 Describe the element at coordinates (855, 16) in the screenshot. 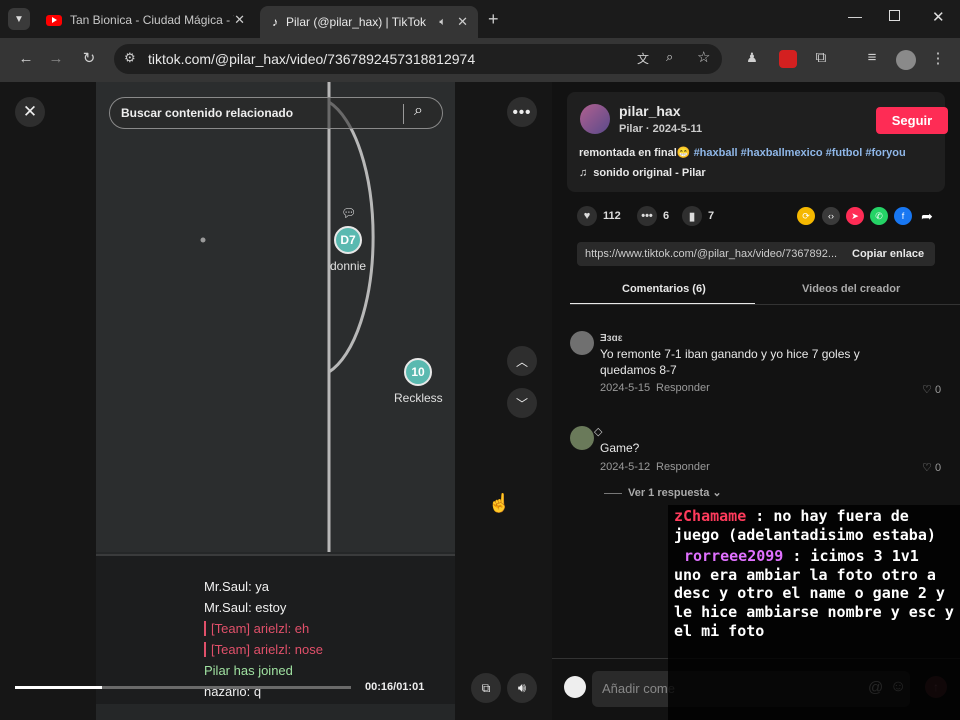

I see `minimize-button: —` at that location.